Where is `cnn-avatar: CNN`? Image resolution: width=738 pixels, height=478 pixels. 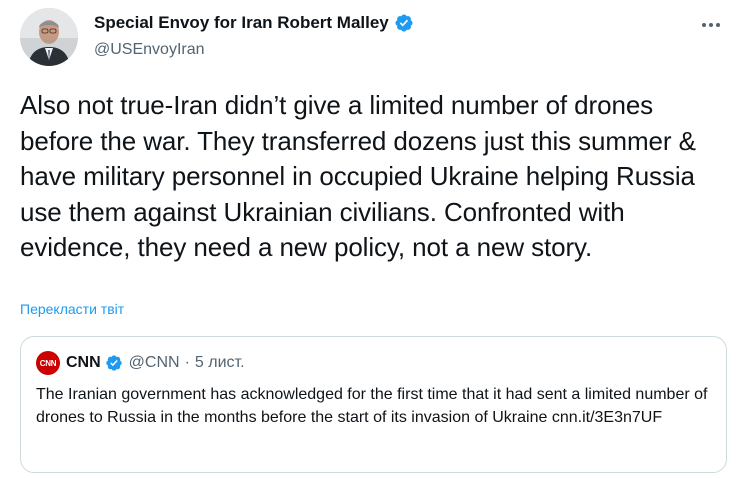 cnn-avatar: CNN is located at coordinates (48, 363).